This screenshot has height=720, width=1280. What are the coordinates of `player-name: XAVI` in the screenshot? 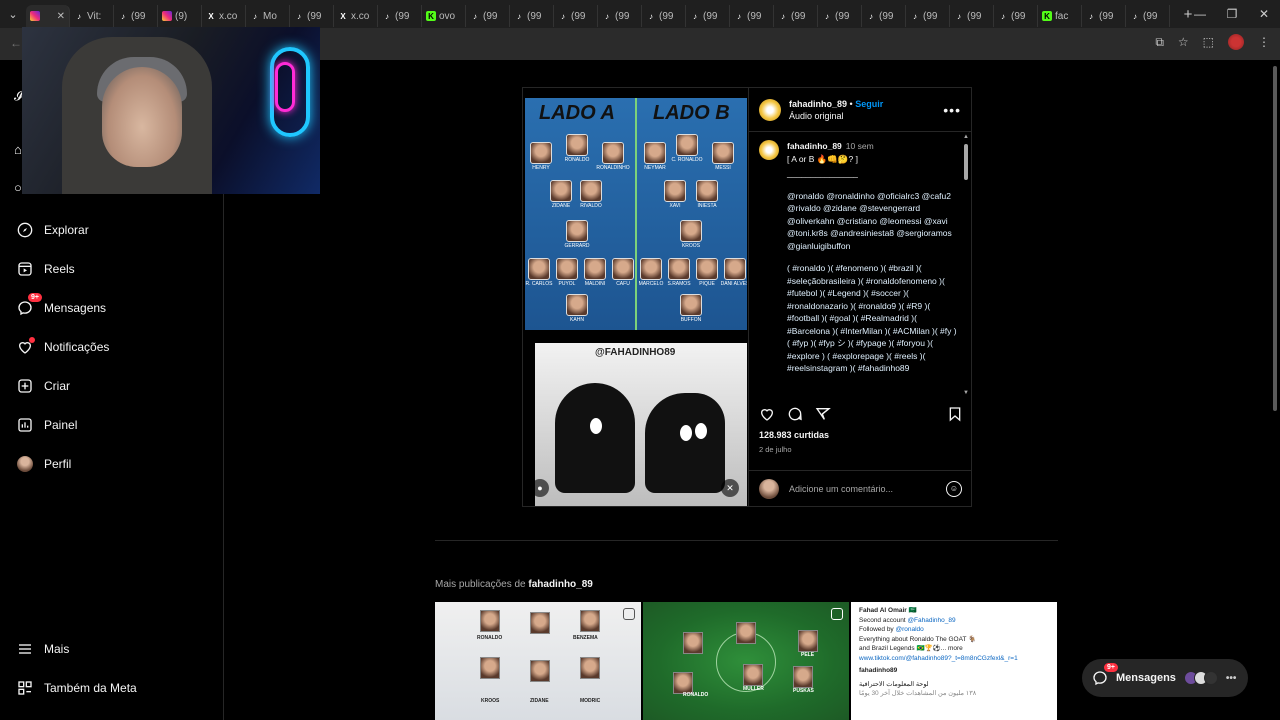 It's located at (675, 206).